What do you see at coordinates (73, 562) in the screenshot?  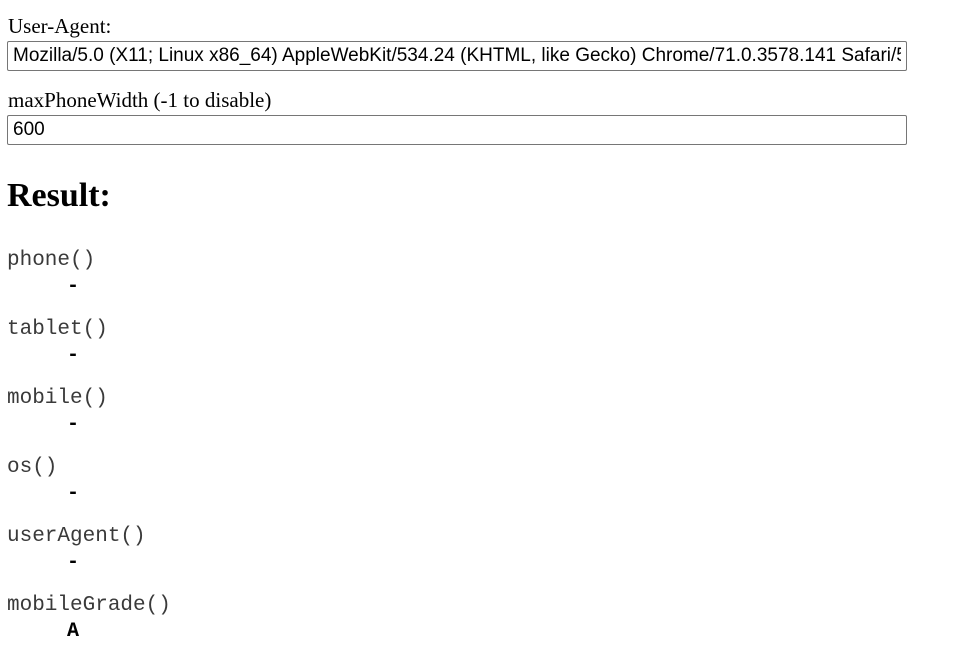 I see `function-value-user-agent: -` at bounding box center [73, 562].